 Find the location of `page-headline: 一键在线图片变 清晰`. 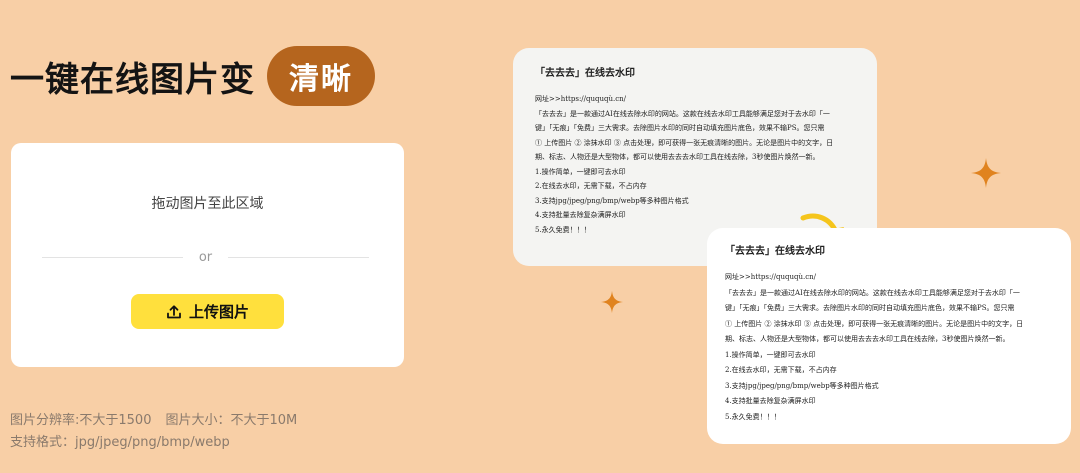

page-headline: 一键在线图片变 清晰 is located at coordinates (192, 76).